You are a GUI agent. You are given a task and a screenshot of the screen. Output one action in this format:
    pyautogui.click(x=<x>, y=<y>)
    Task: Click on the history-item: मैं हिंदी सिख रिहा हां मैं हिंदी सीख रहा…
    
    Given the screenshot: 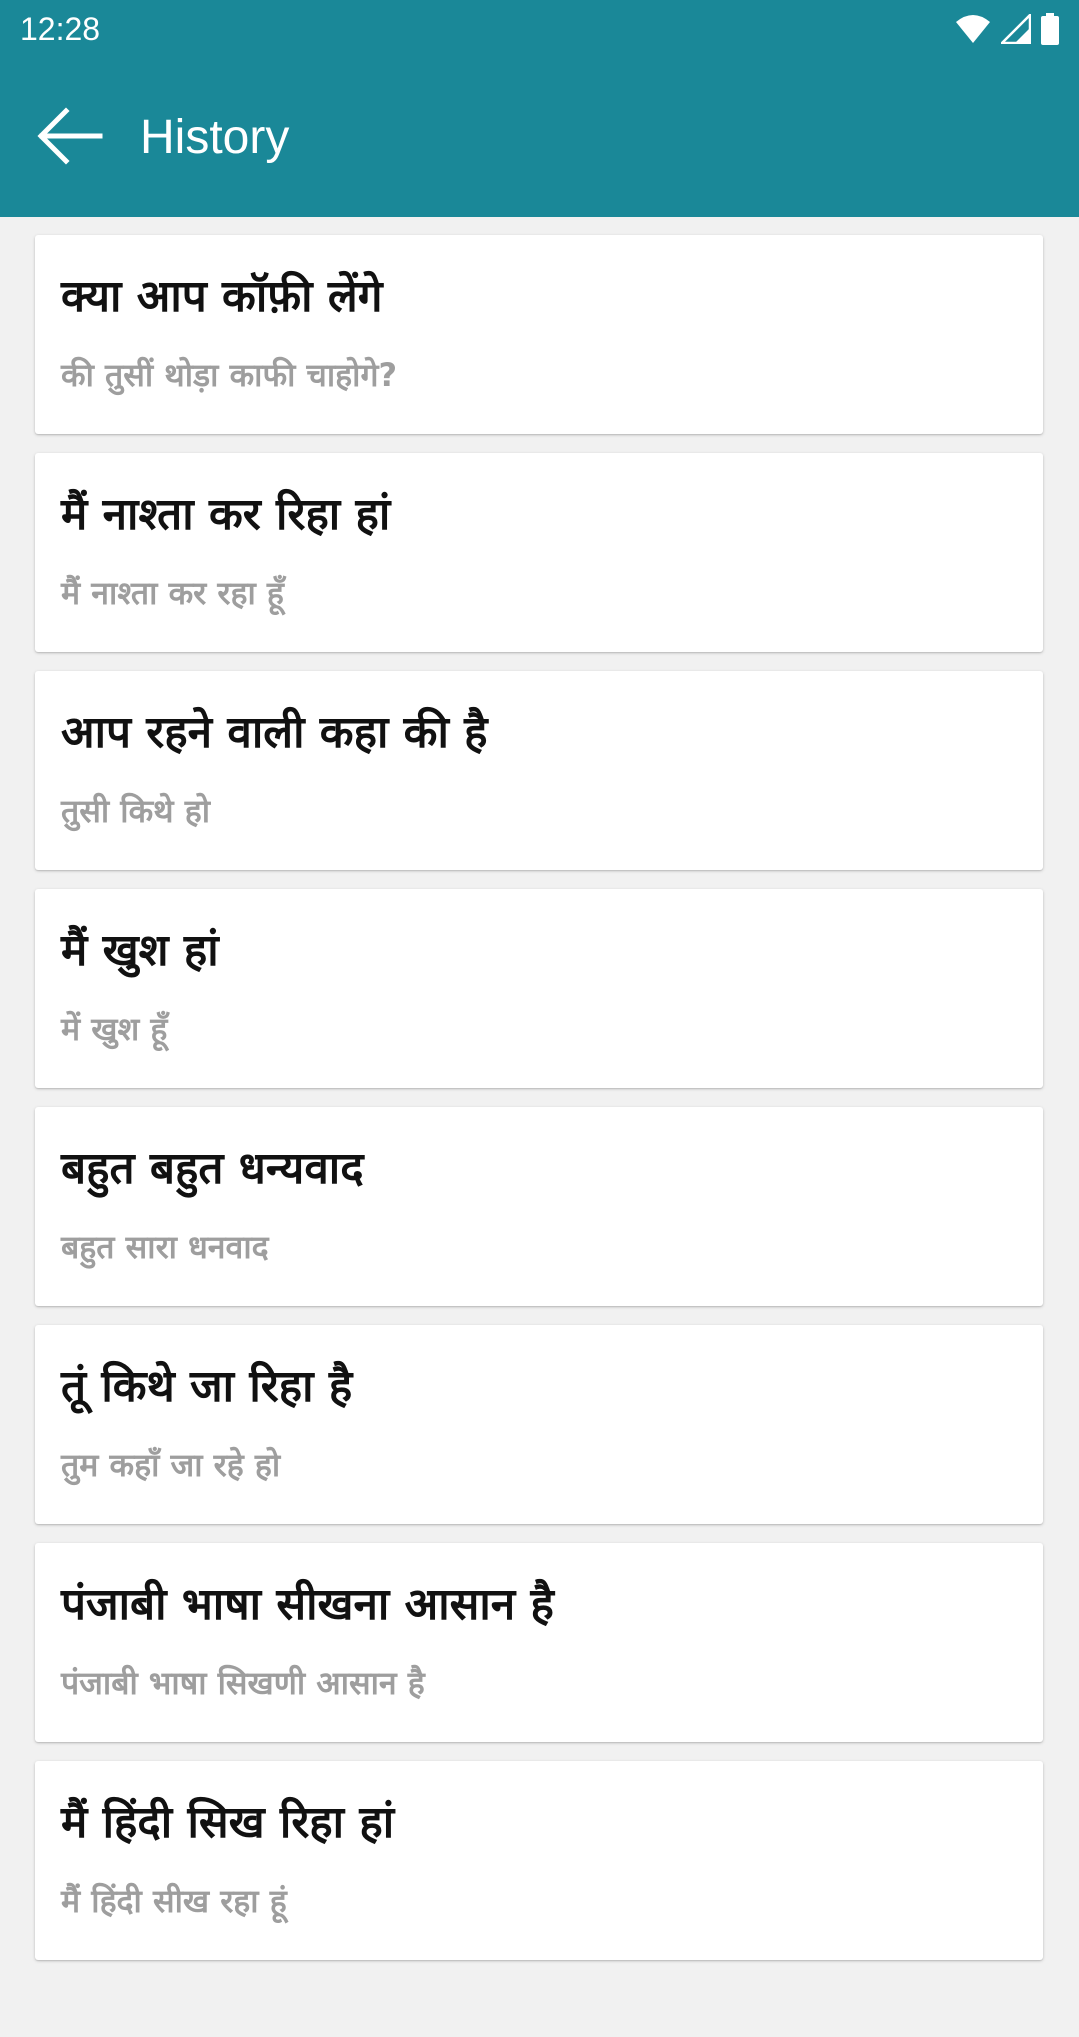 What is the action you would take?
    pyautogui.click(x=539, y=1860)
    